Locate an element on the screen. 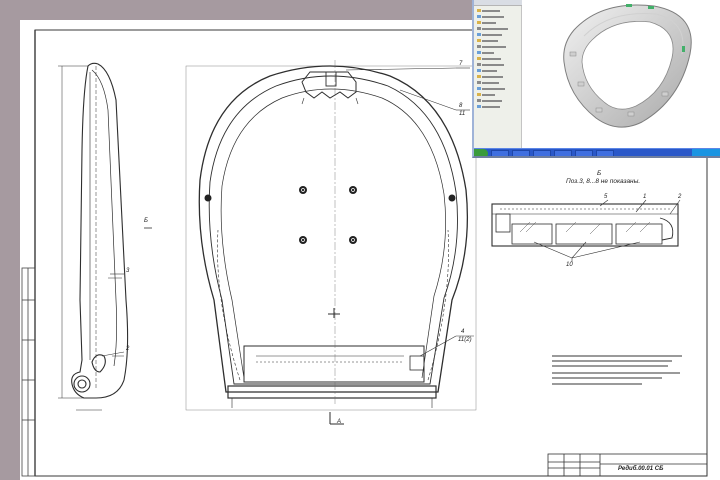 Image resolution: width=720 pixels, height=480 pixels. cad-window is located at coordinates (596, 79).